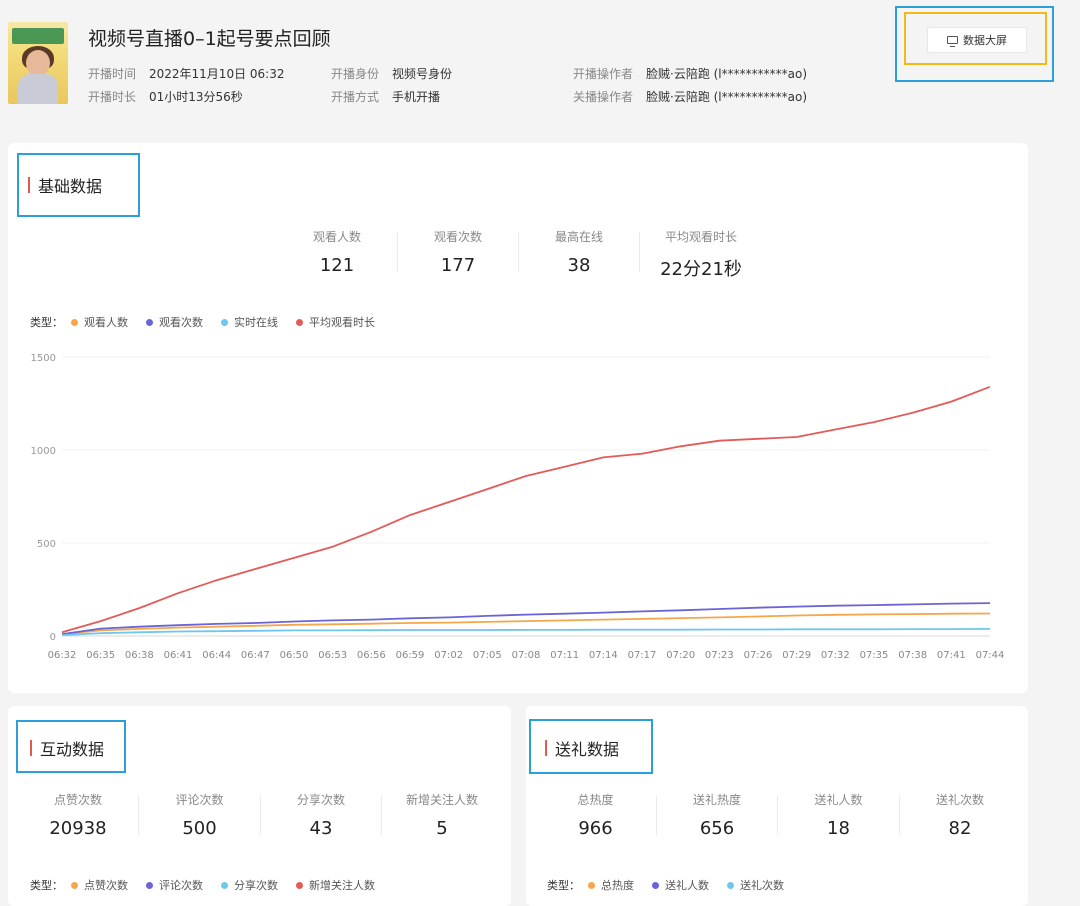 The image size is (1080, 906). What do you see at coordinates (112, 74) in the screenshot?
I see `meta-key-start-time: 开播时间` at bounding box center [112, 74].